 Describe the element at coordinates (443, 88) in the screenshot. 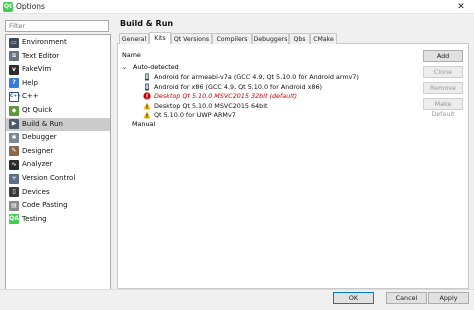

I see `remove-button: Remove` at that location.